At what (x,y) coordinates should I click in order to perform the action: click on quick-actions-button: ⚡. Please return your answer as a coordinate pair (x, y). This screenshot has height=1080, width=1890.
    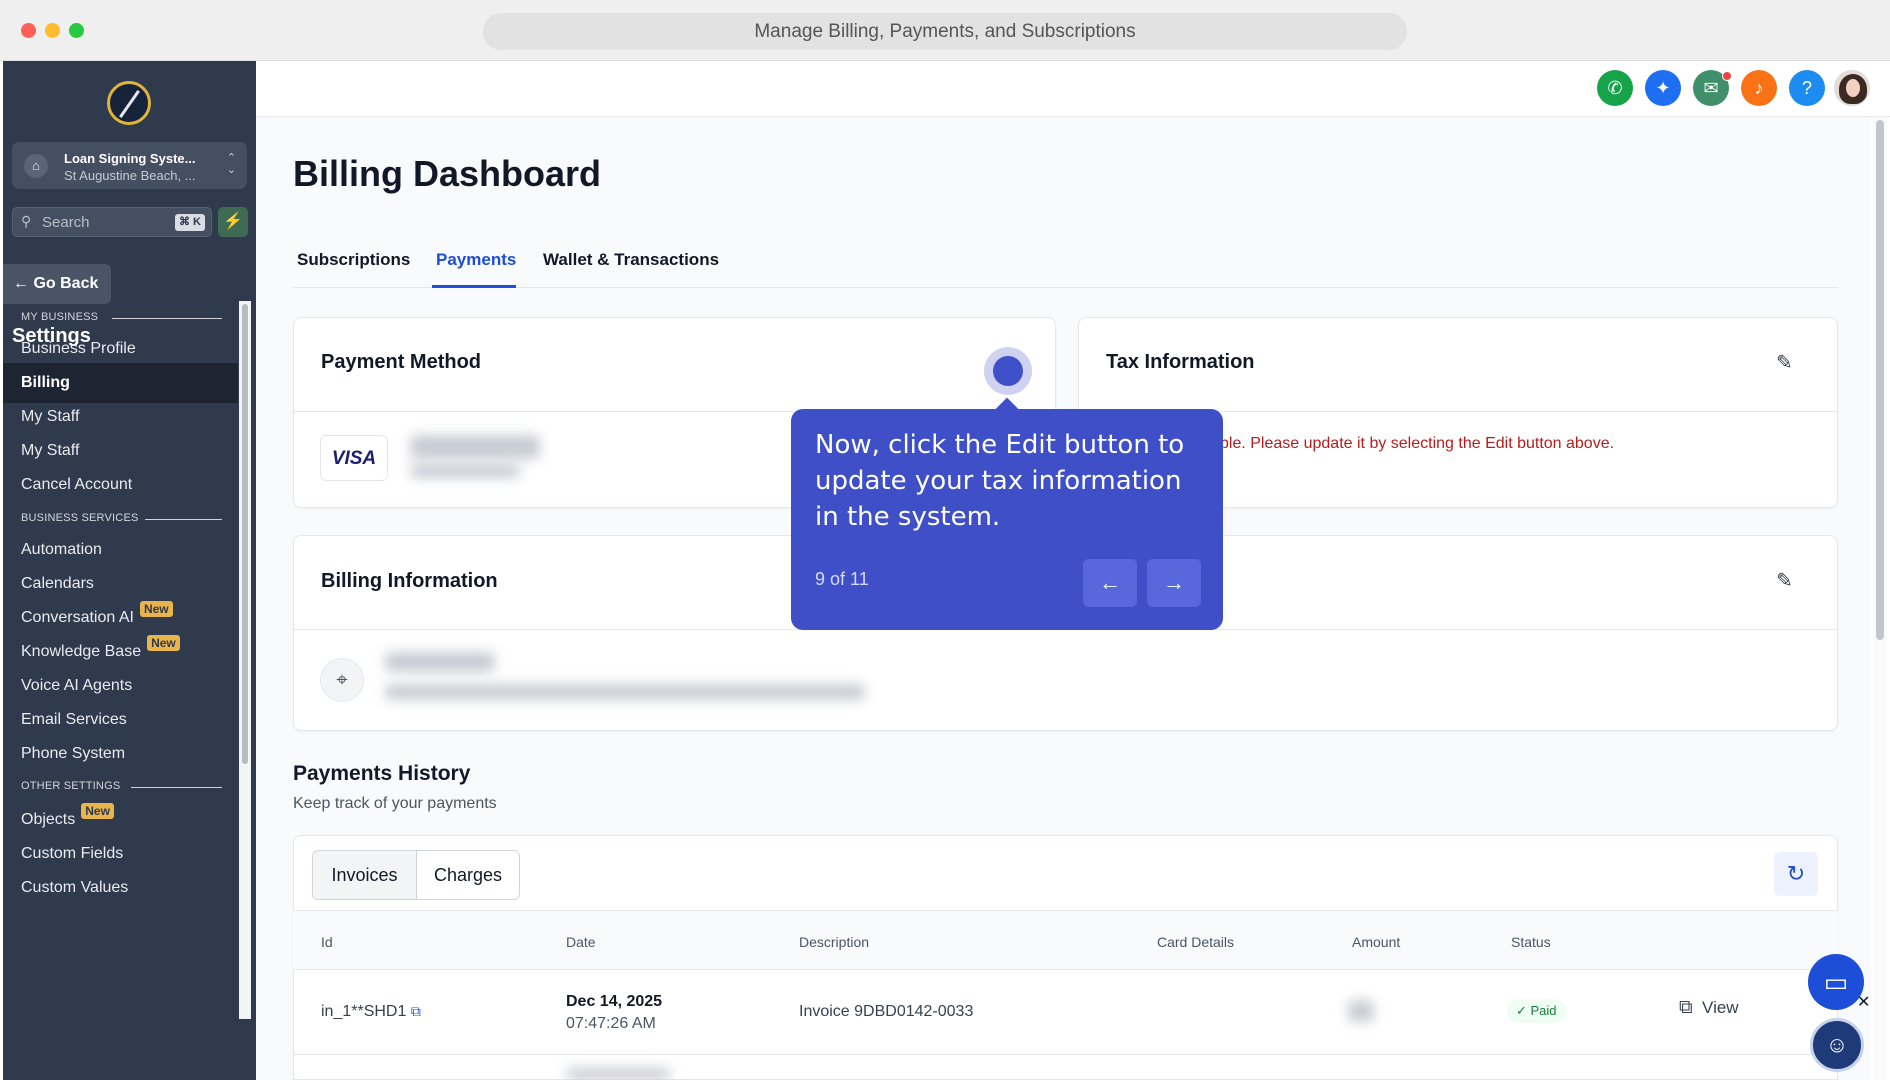
    Looking at the image, I should click on (233, 222).